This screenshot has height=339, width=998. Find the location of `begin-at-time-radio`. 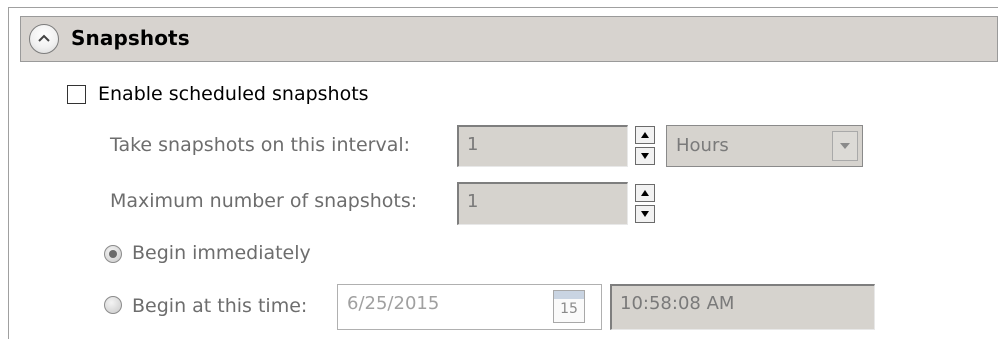

begin-at-time-radio is located at coordinates (113, 305).